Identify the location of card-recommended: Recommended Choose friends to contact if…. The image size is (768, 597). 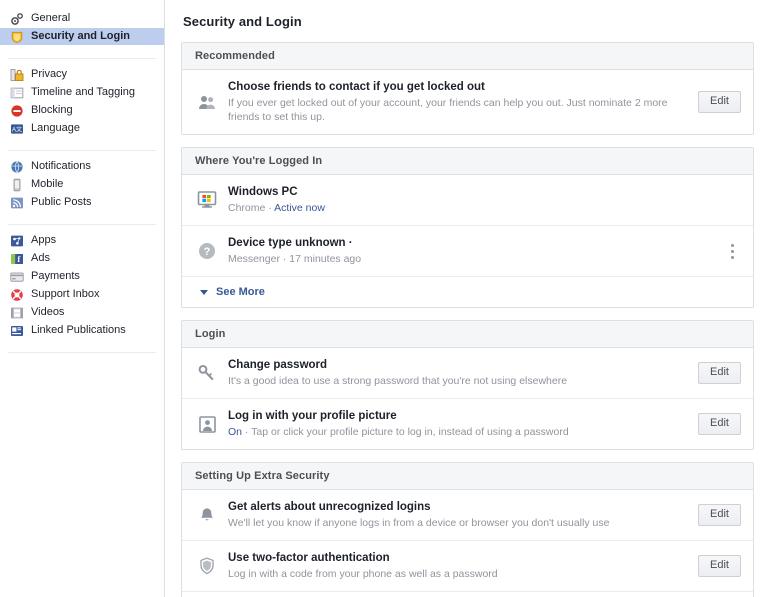
(467, 88).